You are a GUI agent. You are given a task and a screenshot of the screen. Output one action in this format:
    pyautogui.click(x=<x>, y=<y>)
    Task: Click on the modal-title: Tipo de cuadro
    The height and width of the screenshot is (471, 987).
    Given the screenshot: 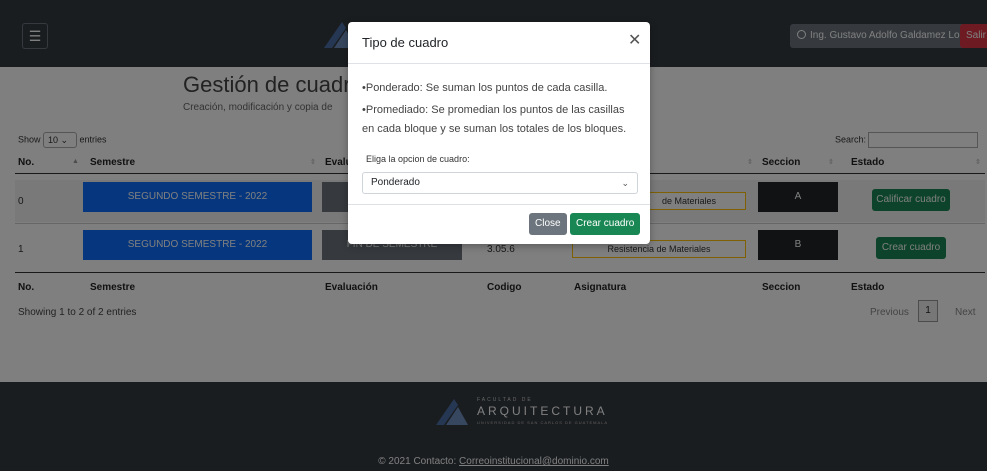 What is the action you would take?
    pyautogui.click(x=405, y=42)
    